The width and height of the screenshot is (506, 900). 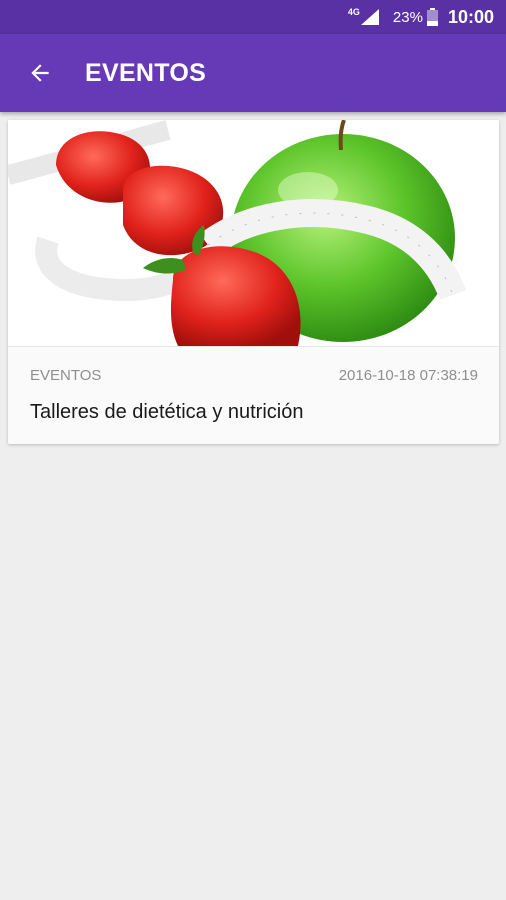 What do you see at coordinates (167, 412) in the screenshot?
I see `event-title: Talleres de dietética y nutrición` at bounding box center [167, 412].